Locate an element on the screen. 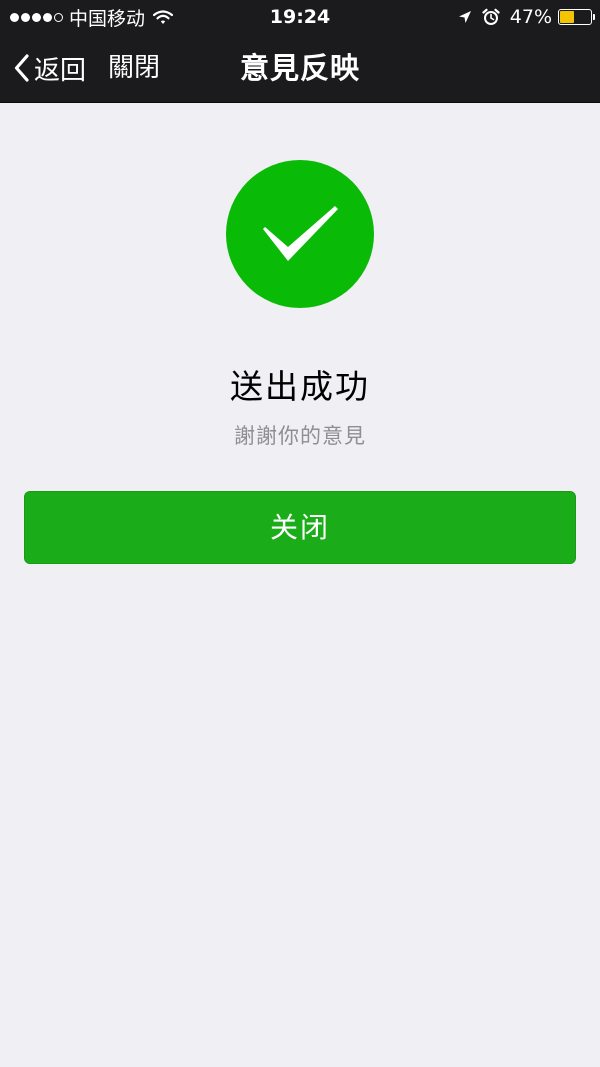  success-check-icon is located at coordinates (300, 234).